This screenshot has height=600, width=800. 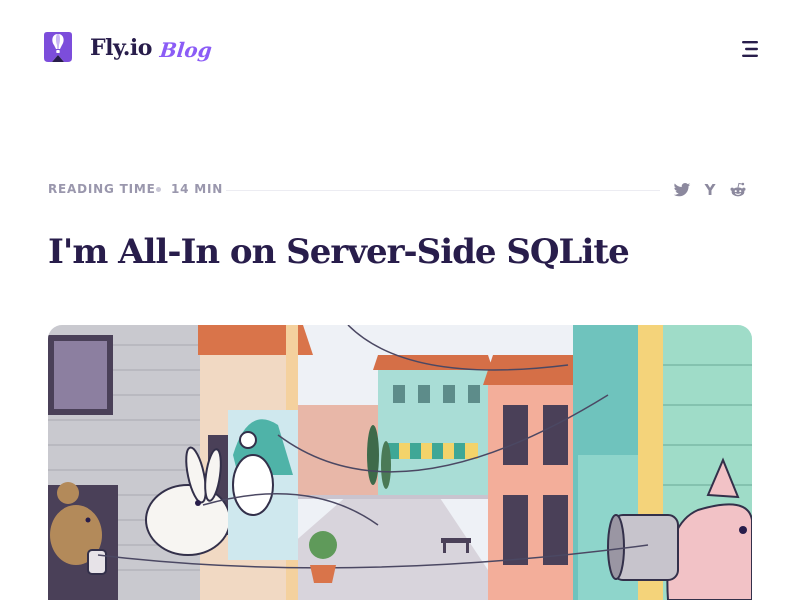 What do you see at coordinates (682, 190) in the screenshot?
I see `twitter-icon` at bounding box center [682, 190].